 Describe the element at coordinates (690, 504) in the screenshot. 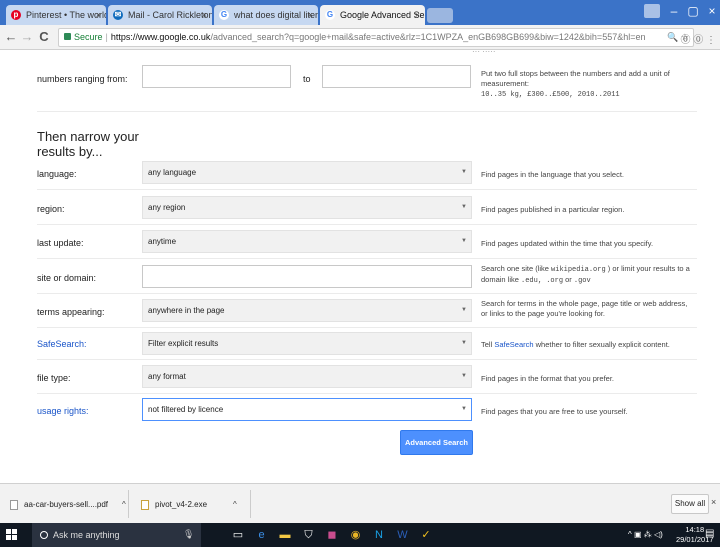

I see `show-all-downloads-button: Show all` at that location.